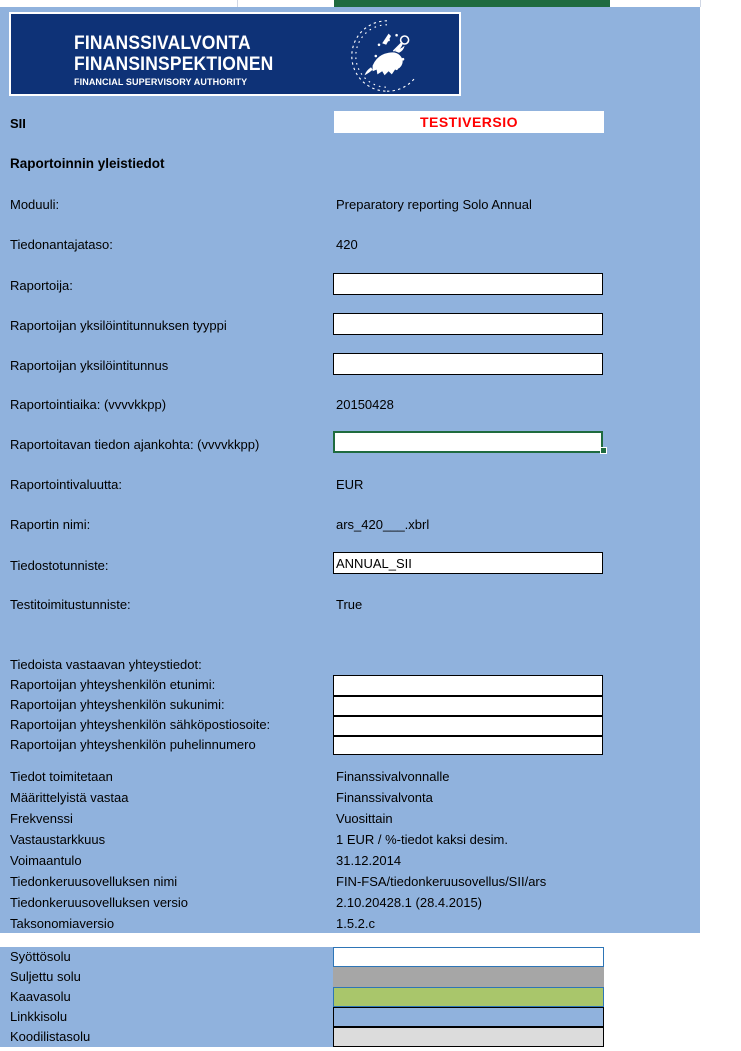 The image size is (741, 1051). I want to click on legend-swatch-formula-cell, so click(468, 997).